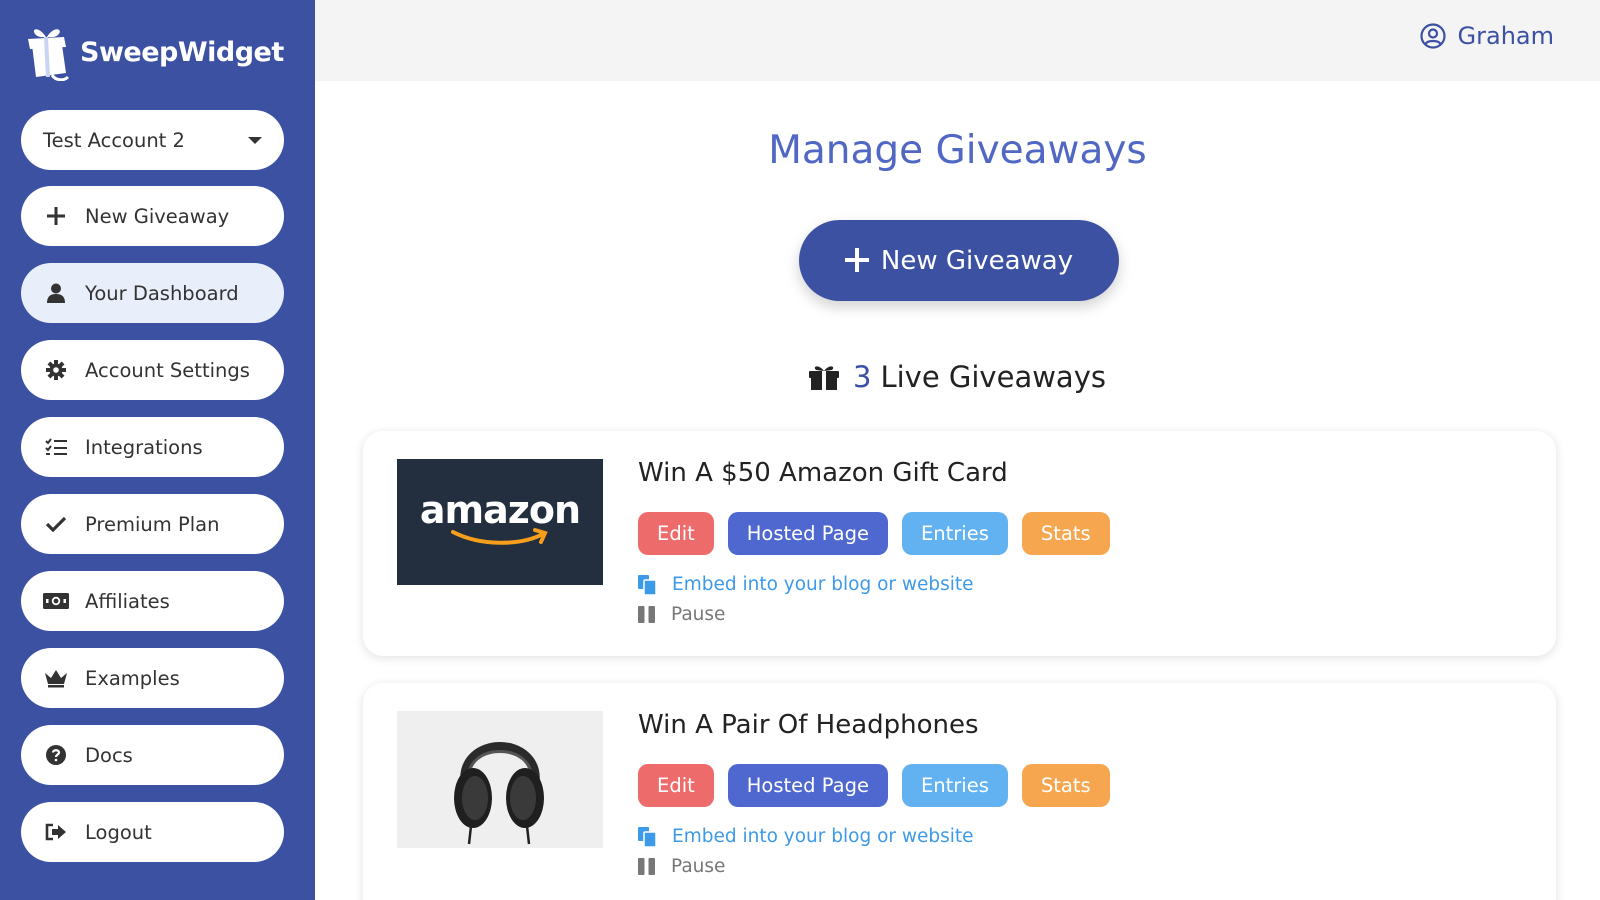  What do you see at coordinates (157, 216) in the screenshot?
I see `sidebar-item-label: New Giveaway` at bounding box center [157, 216].